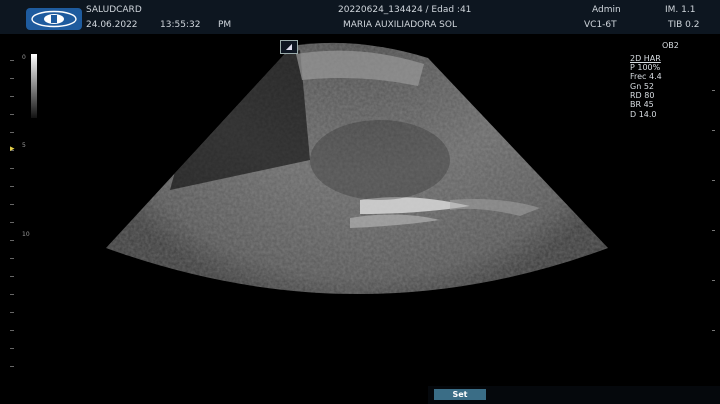 Image resolution: width=720 pixels, height=404 pixels. I want to click on depth-mark-10: 10, so click(26, 234).